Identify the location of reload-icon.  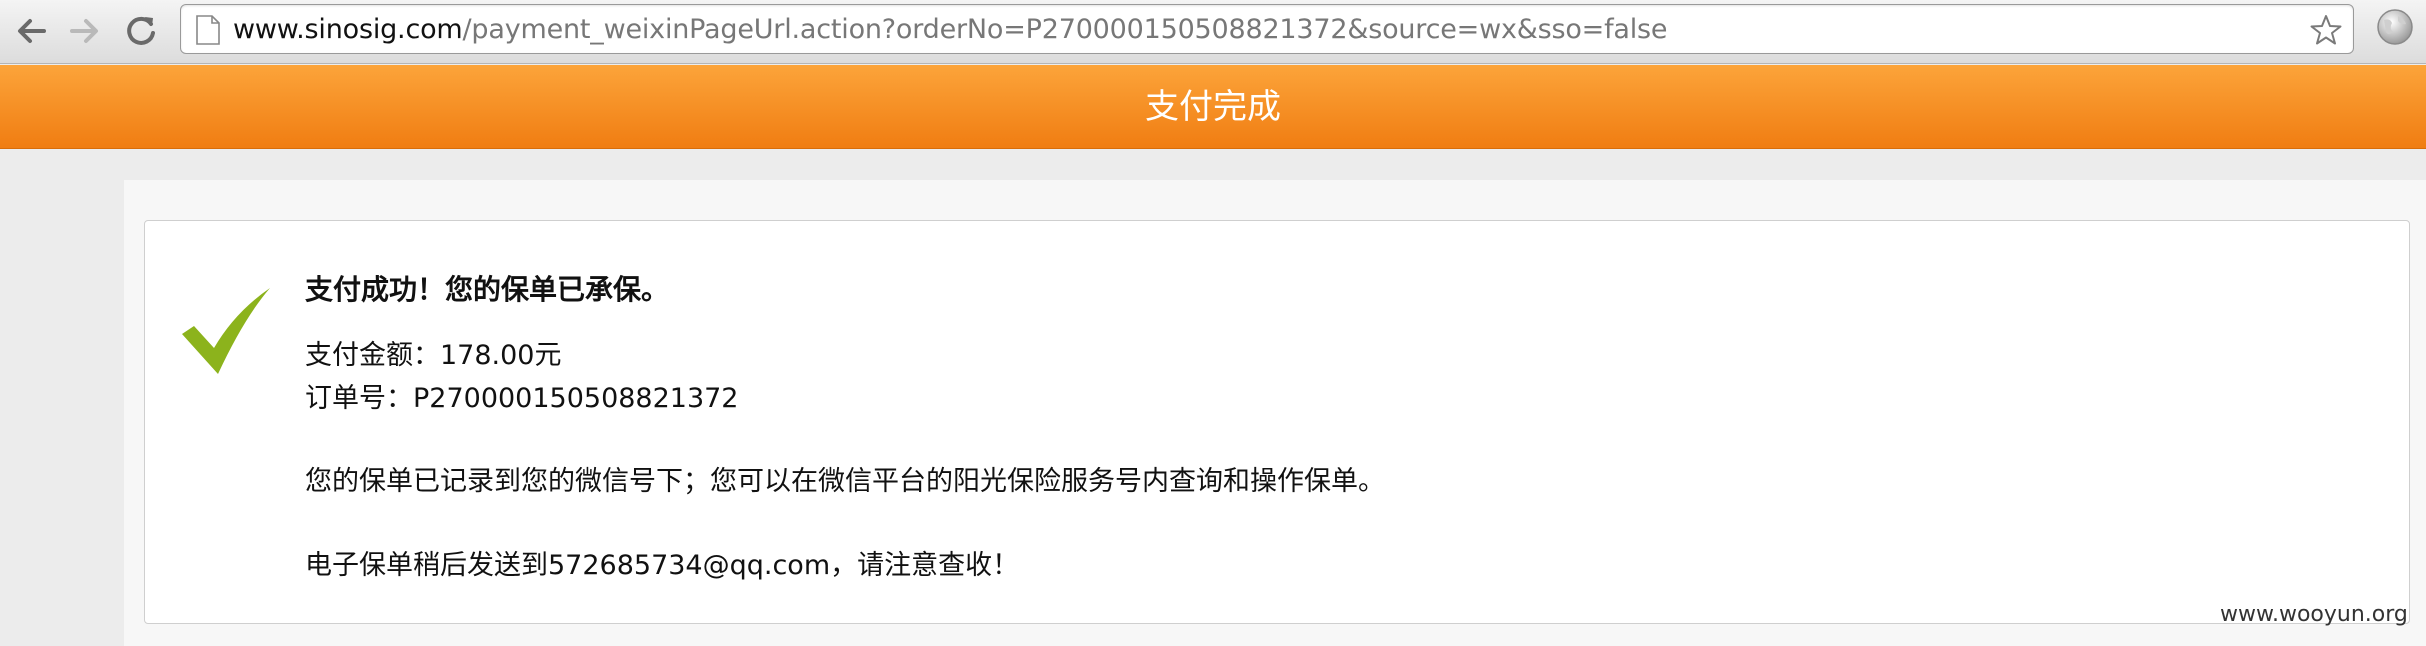
(141, 30).